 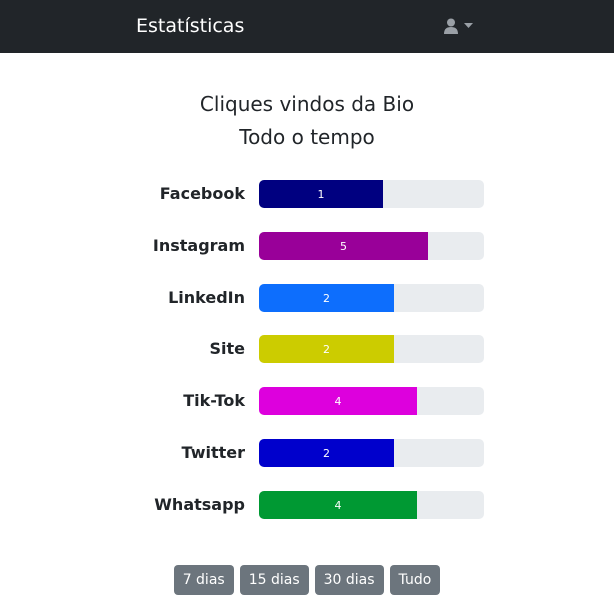 I want to click on bar-track: 1, so click(x=371, y=194).